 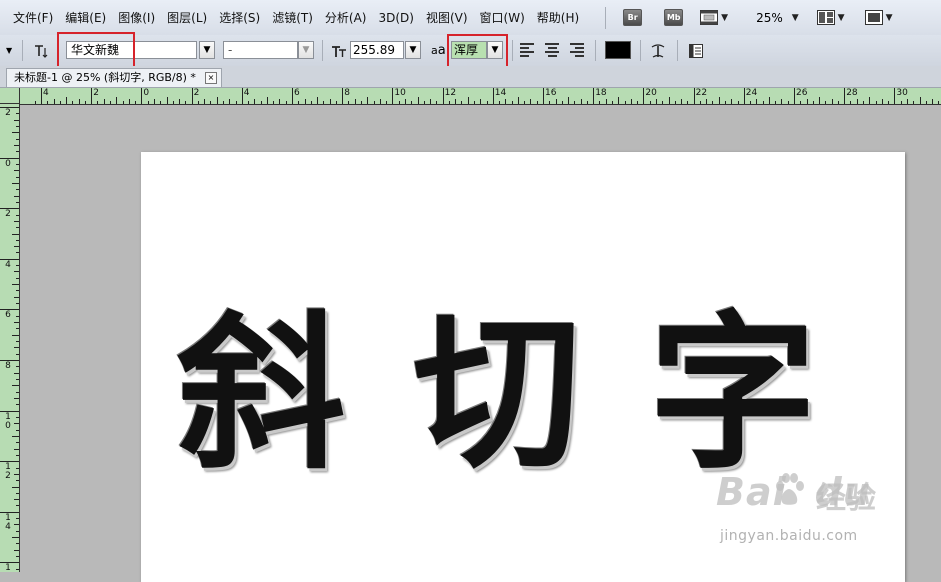 What do you see at coordinates (658, 50) in the screenshot?
I see `warp-text-button` at bounding box center [658, 50].